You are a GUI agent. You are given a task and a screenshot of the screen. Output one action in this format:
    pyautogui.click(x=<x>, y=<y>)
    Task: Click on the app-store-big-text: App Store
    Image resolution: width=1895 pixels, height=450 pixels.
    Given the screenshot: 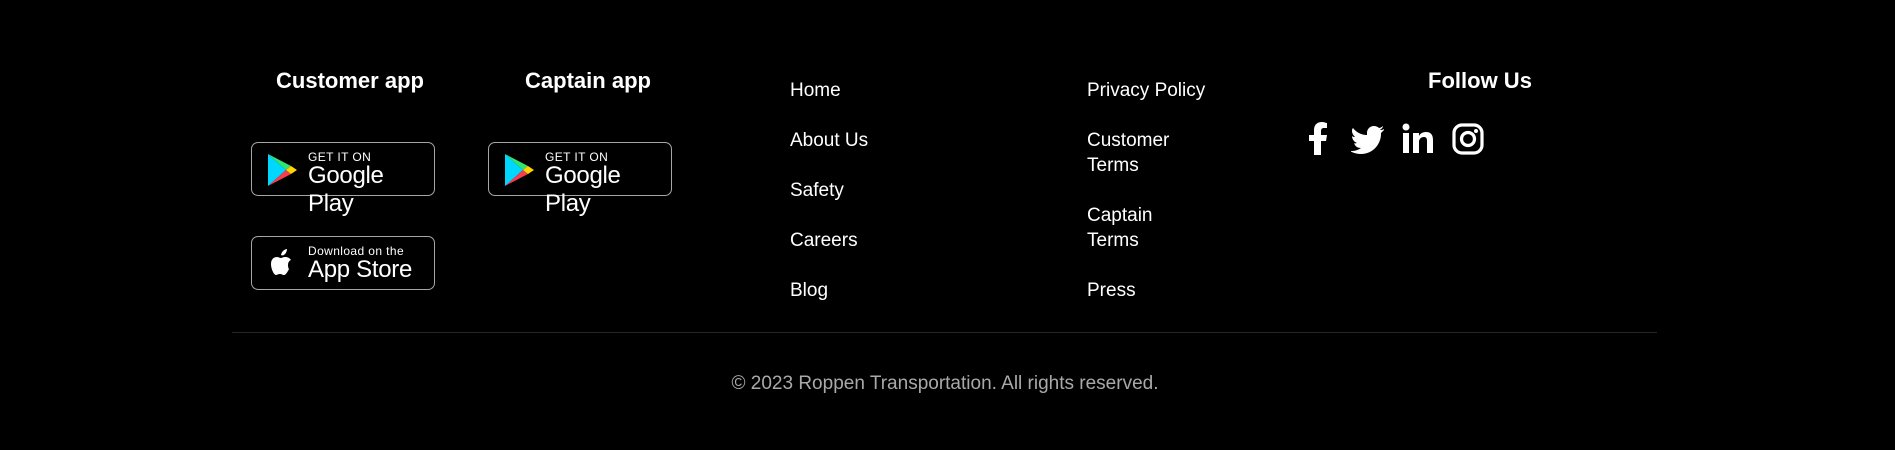 What is the action you would take?
    pyautogui.click(x=360, y=269)
    